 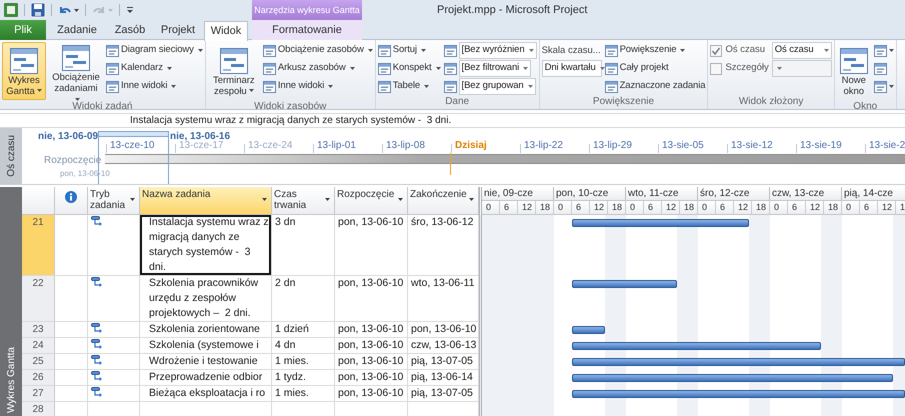 I want to click on chart-window-icon, so click(x=76, y=58).